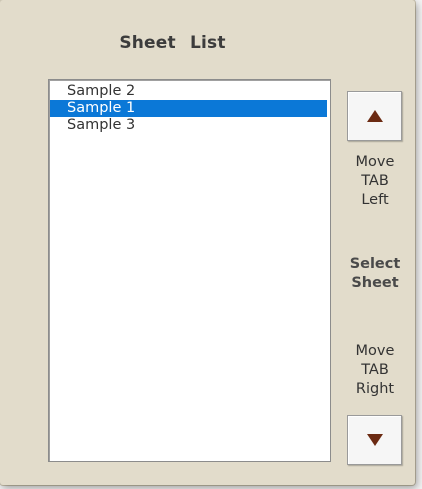 The height and width of the screenshot is (489, 422). Describe the element at coordinates (375, 351) in the screenshot. I see `move-right-line-1: Move` at that location.